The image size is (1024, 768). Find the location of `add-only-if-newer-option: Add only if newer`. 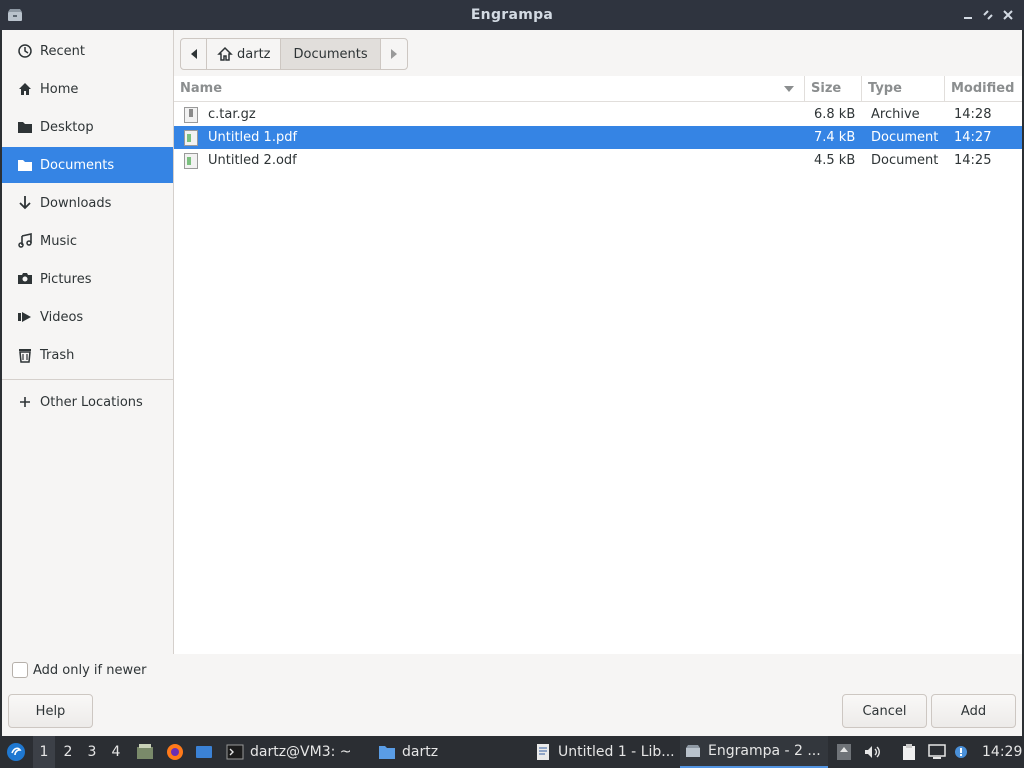

add-only-if-newer-option: Add only if newer is located at coordinates (79, 670).